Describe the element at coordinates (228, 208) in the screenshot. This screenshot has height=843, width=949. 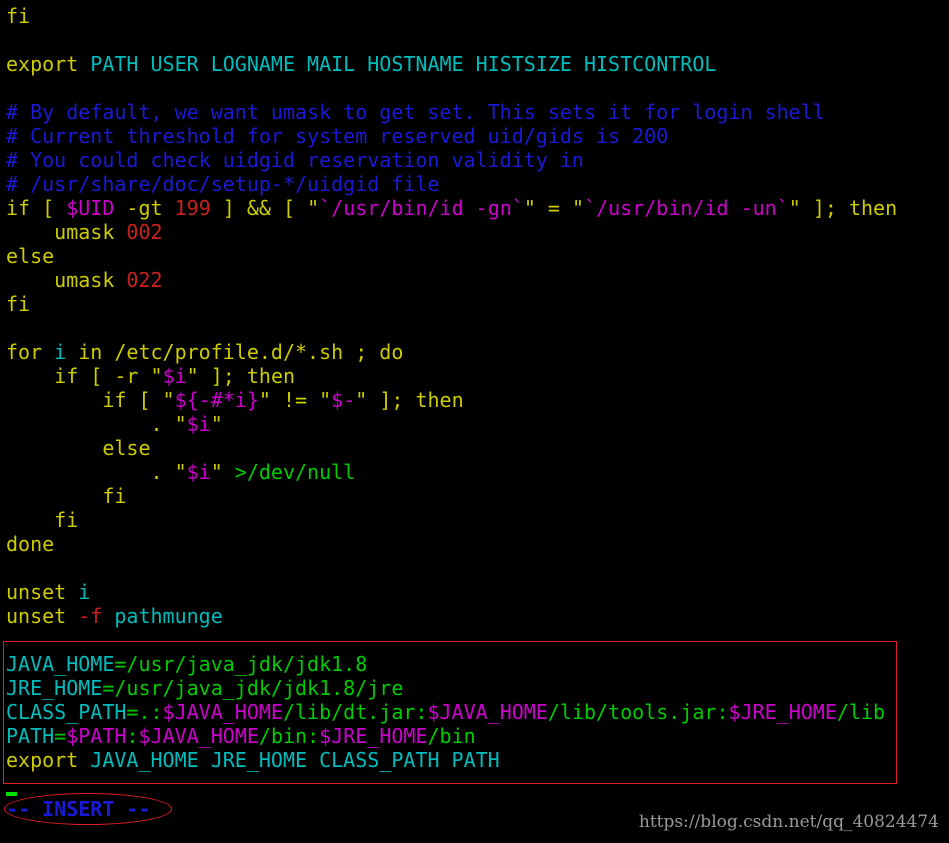
I see `code-token: ]` at that location.